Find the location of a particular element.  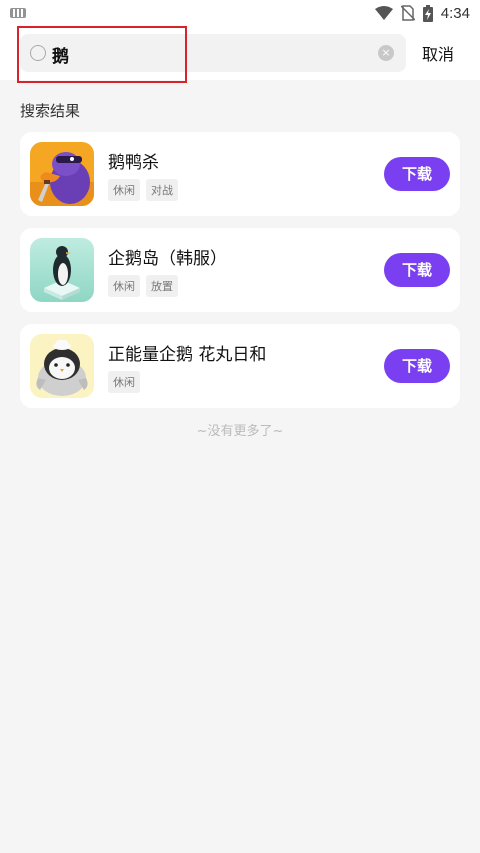

search-header: 鹅 × 取消 is located at coordinates (240, 54).